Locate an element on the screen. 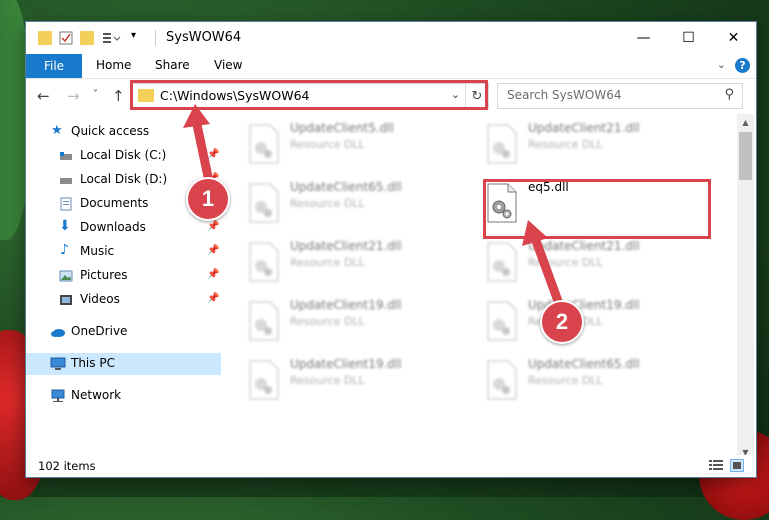 This screenshot has width=769, height=520. arrow-1-head is located at coordinates (196, 116).